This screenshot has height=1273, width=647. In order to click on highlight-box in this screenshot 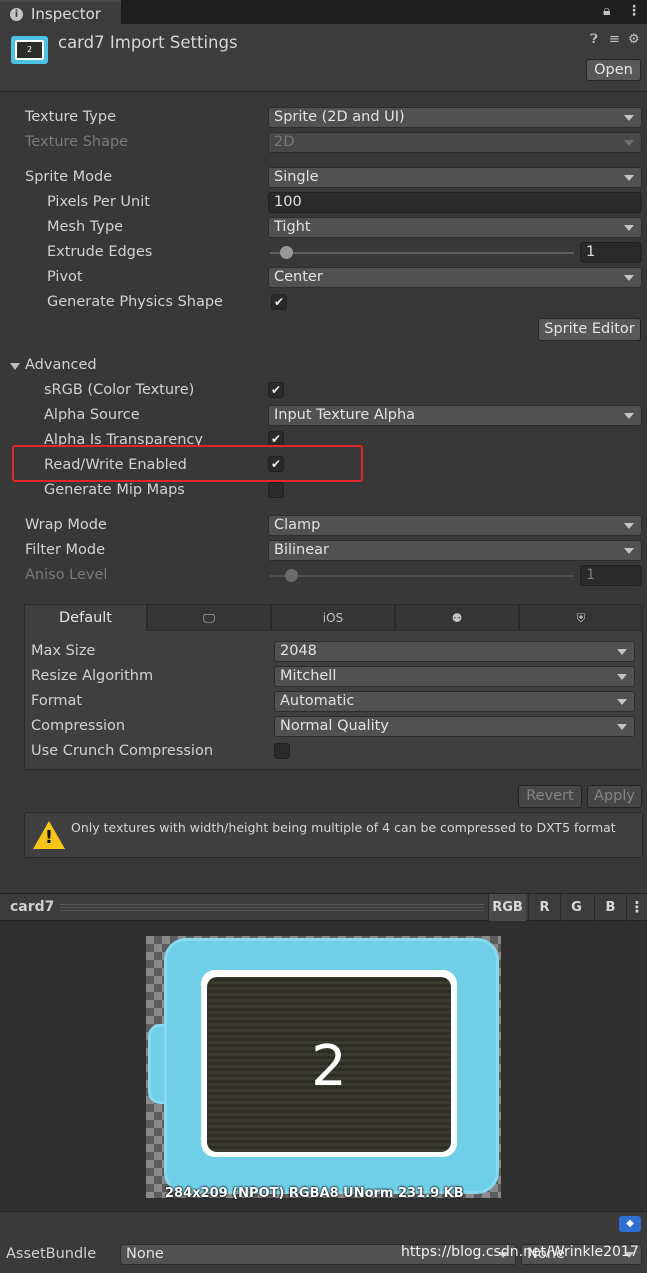, I will do `click(187, 463)`.